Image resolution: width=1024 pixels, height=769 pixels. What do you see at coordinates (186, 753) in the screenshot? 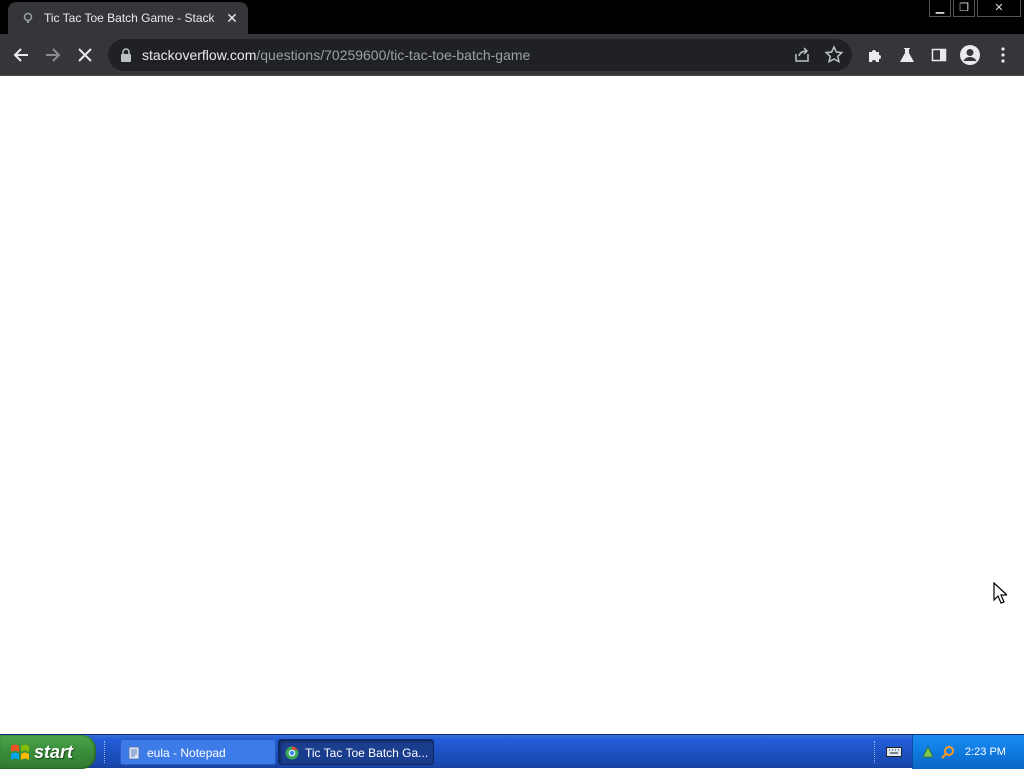
I see `taskbar-item-label: eula - Notepad` at bounding box center [186, 753].